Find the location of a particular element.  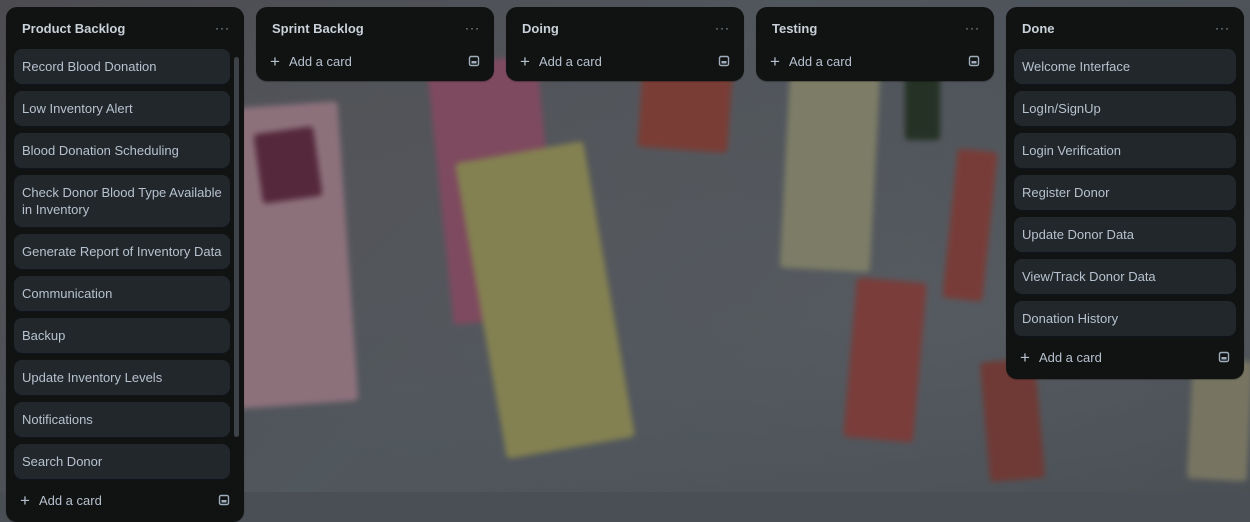

card: Record Blood Donation is located at coordinates (122, 66).